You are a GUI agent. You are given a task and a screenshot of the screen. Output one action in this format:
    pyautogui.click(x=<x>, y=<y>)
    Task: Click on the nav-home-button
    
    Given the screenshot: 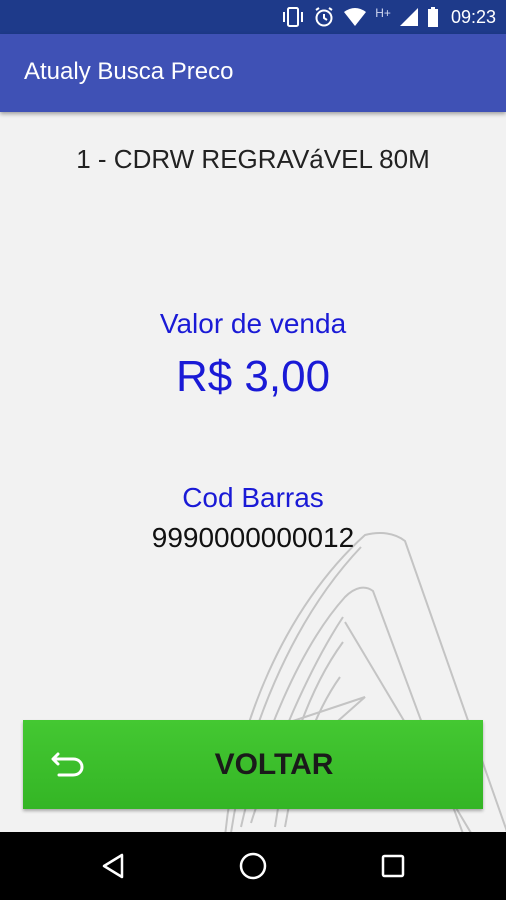 What is the action you would take?
    pyautogui.click(x=253, y=866)
    